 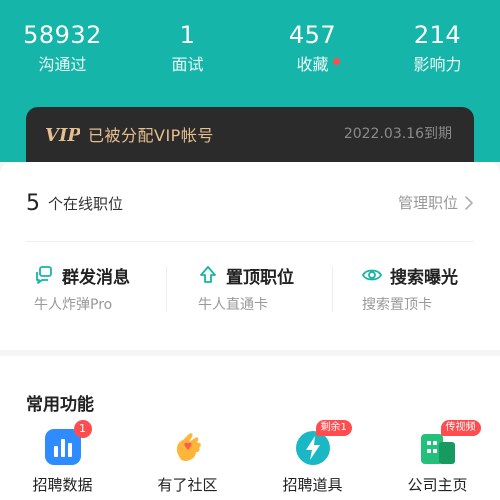 What do you see at coordinates (82, 429) in the screenshot?
I see `notification-badge: 1` at bounding box center [82, 429].